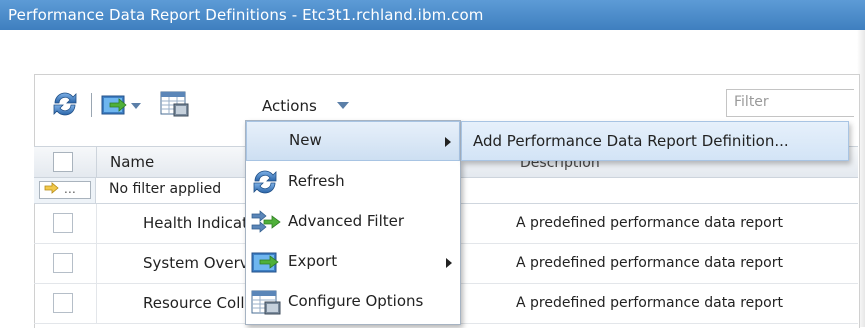 The image size is (865, 328). I want to click on menu-item-refresh: Refresh, so click(353, 183).